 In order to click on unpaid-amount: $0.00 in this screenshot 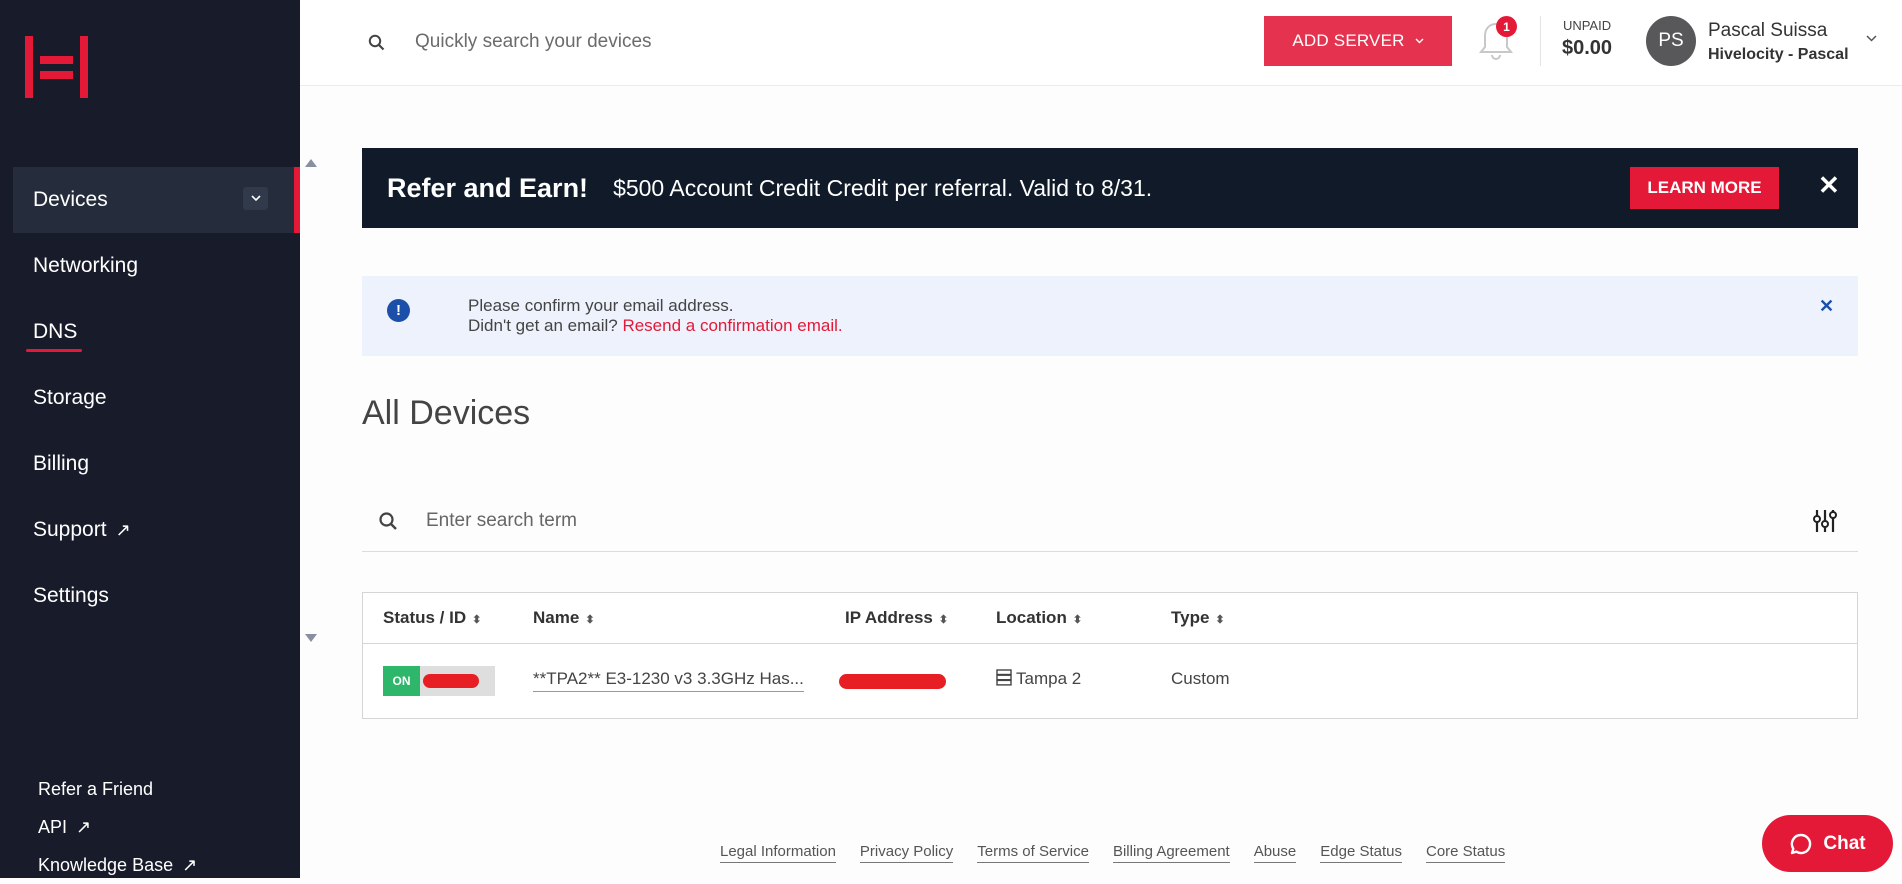, I will do `click(1587, 48)`.